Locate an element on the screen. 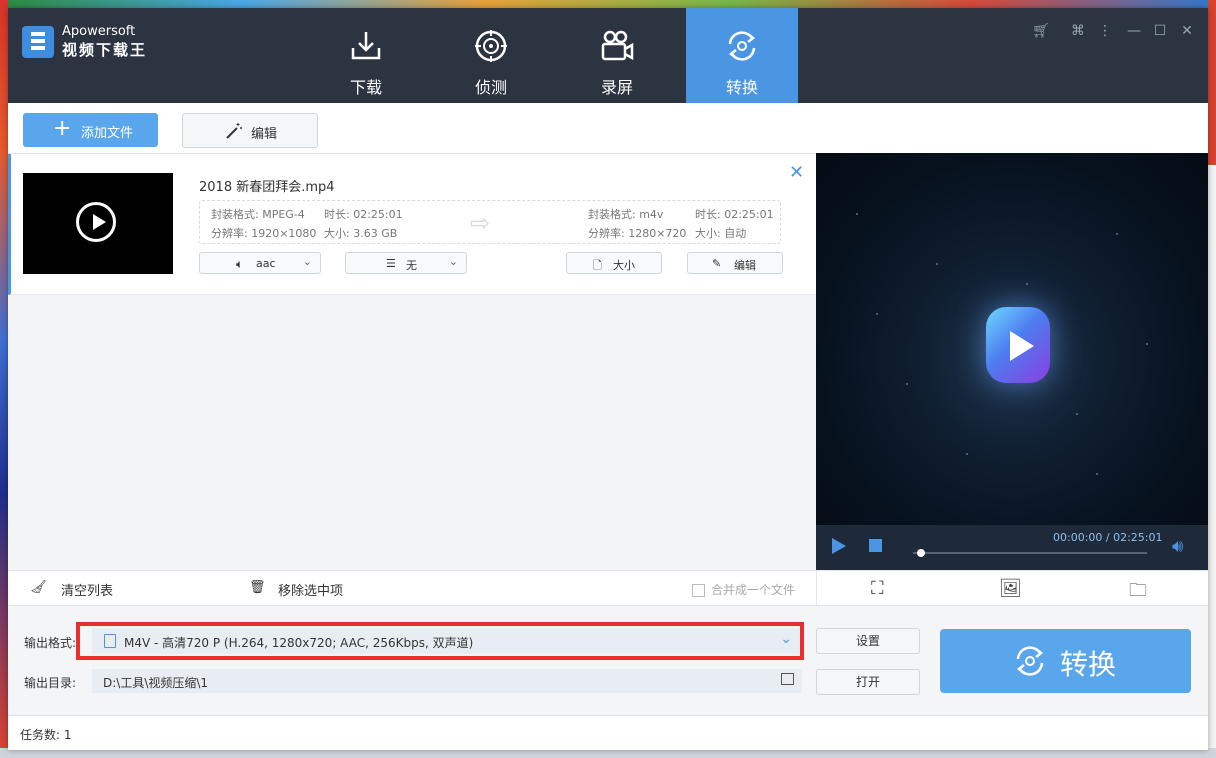 The image size is (1216, 758). video-thumbnail is located at coordinates (98, 223).